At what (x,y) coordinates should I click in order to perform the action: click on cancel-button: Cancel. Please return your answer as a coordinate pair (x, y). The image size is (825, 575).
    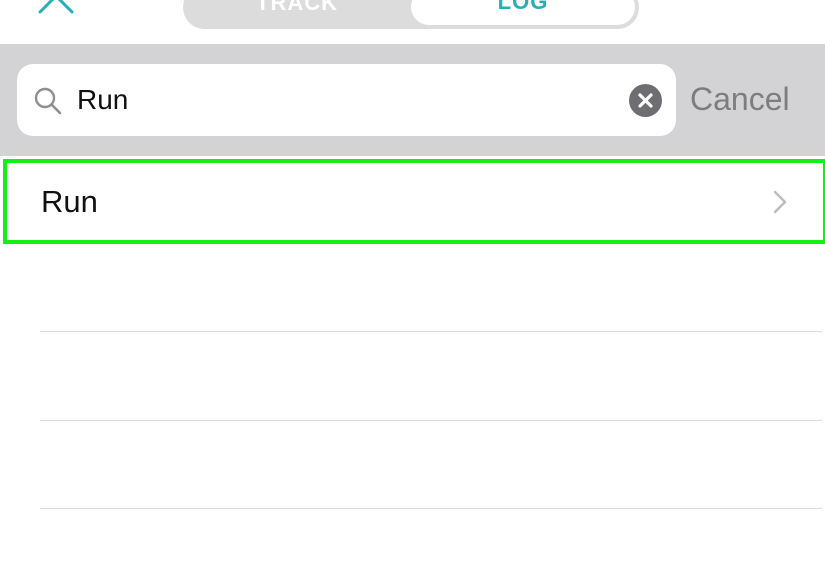
    Looking at the image, I should click on (752, 99).